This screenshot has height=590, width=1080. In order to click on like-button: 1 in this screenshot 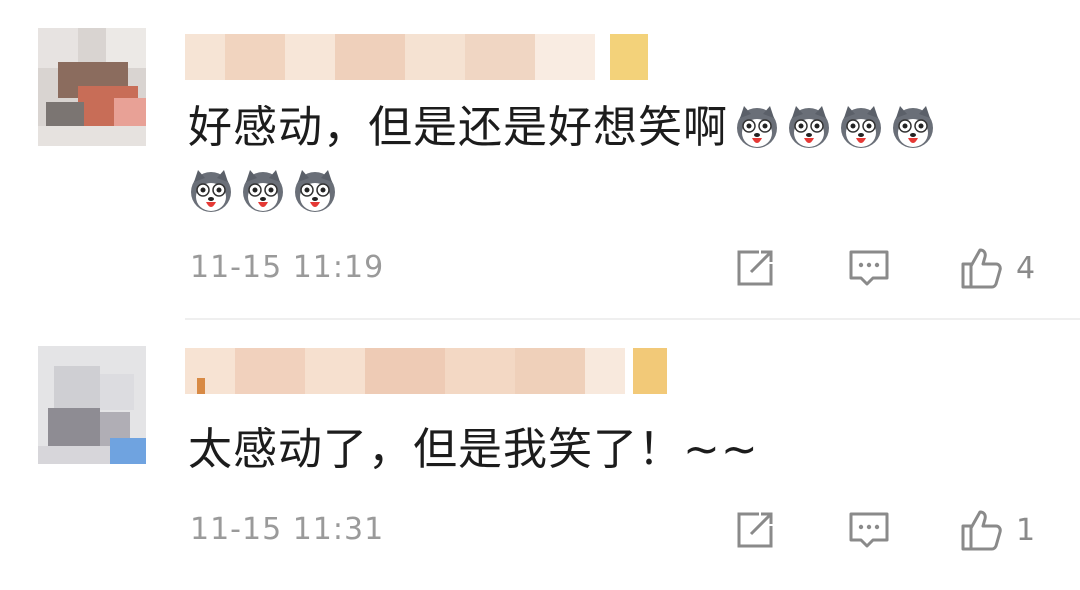, I will do `click(996, 530)`.